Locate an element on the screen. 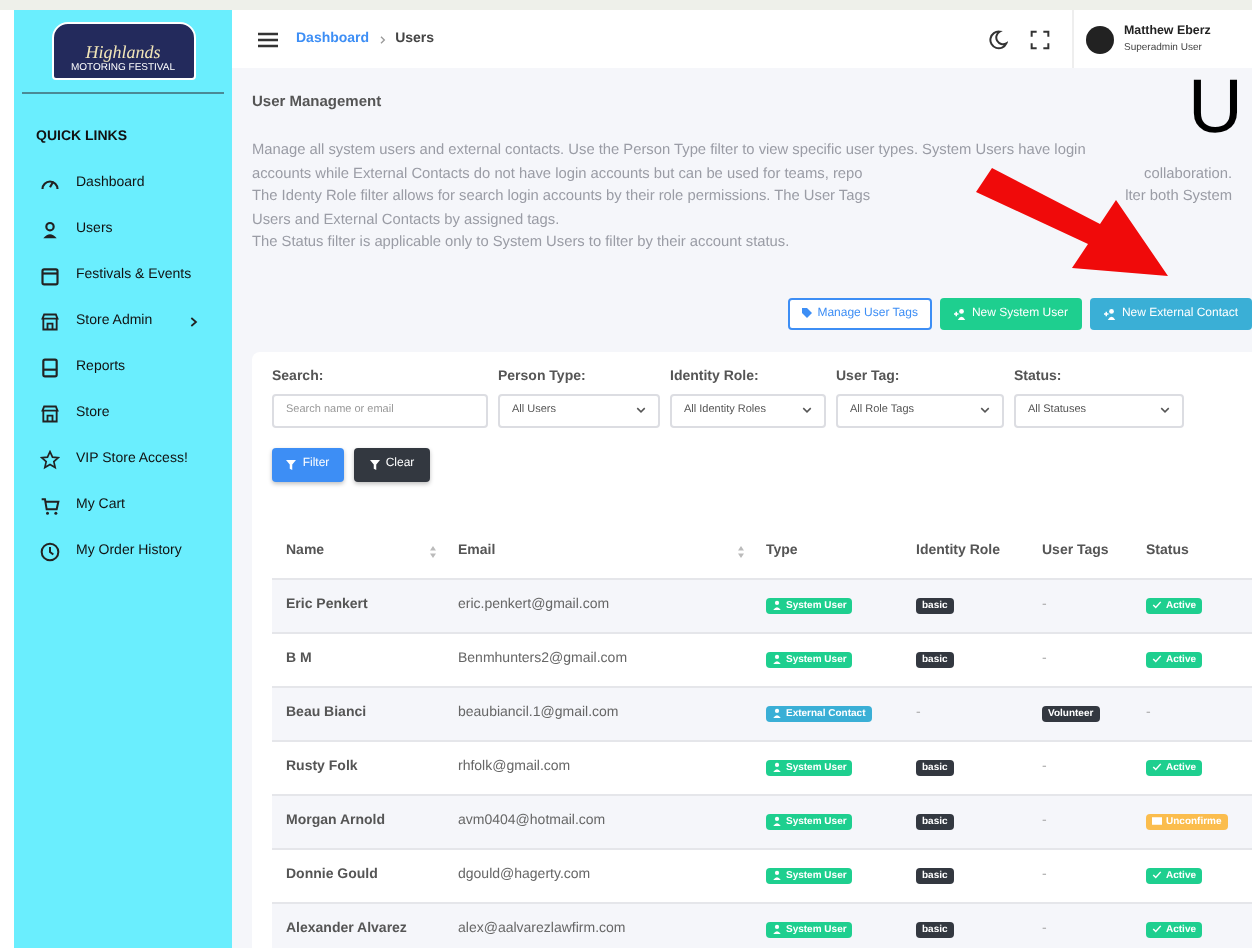 This screenshot has width=1252, height=948. avatar is located at coordinates (1100, 39).